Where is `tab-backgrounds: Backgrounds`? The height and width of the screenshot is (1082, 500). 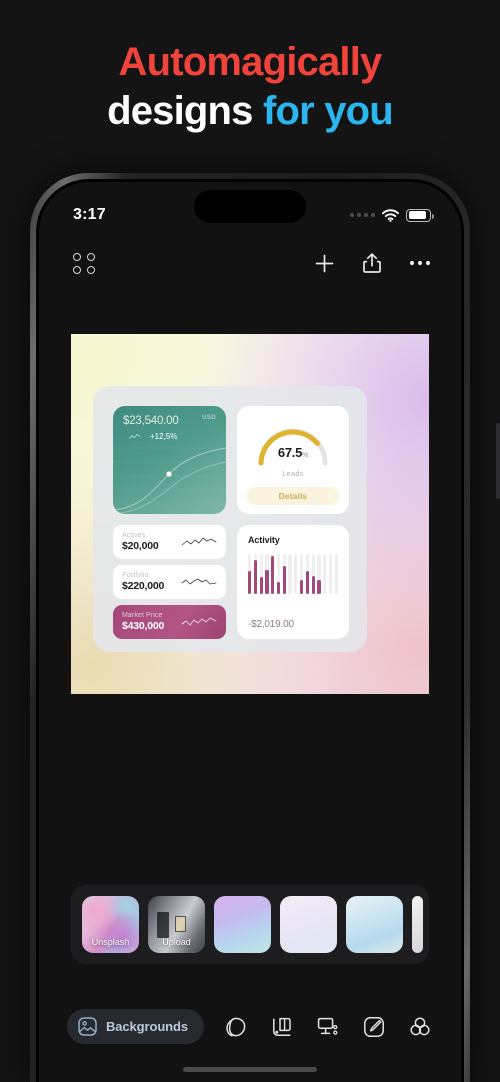 tab-backgrounds: Backgrounds is located at coordinates (135, 1026).